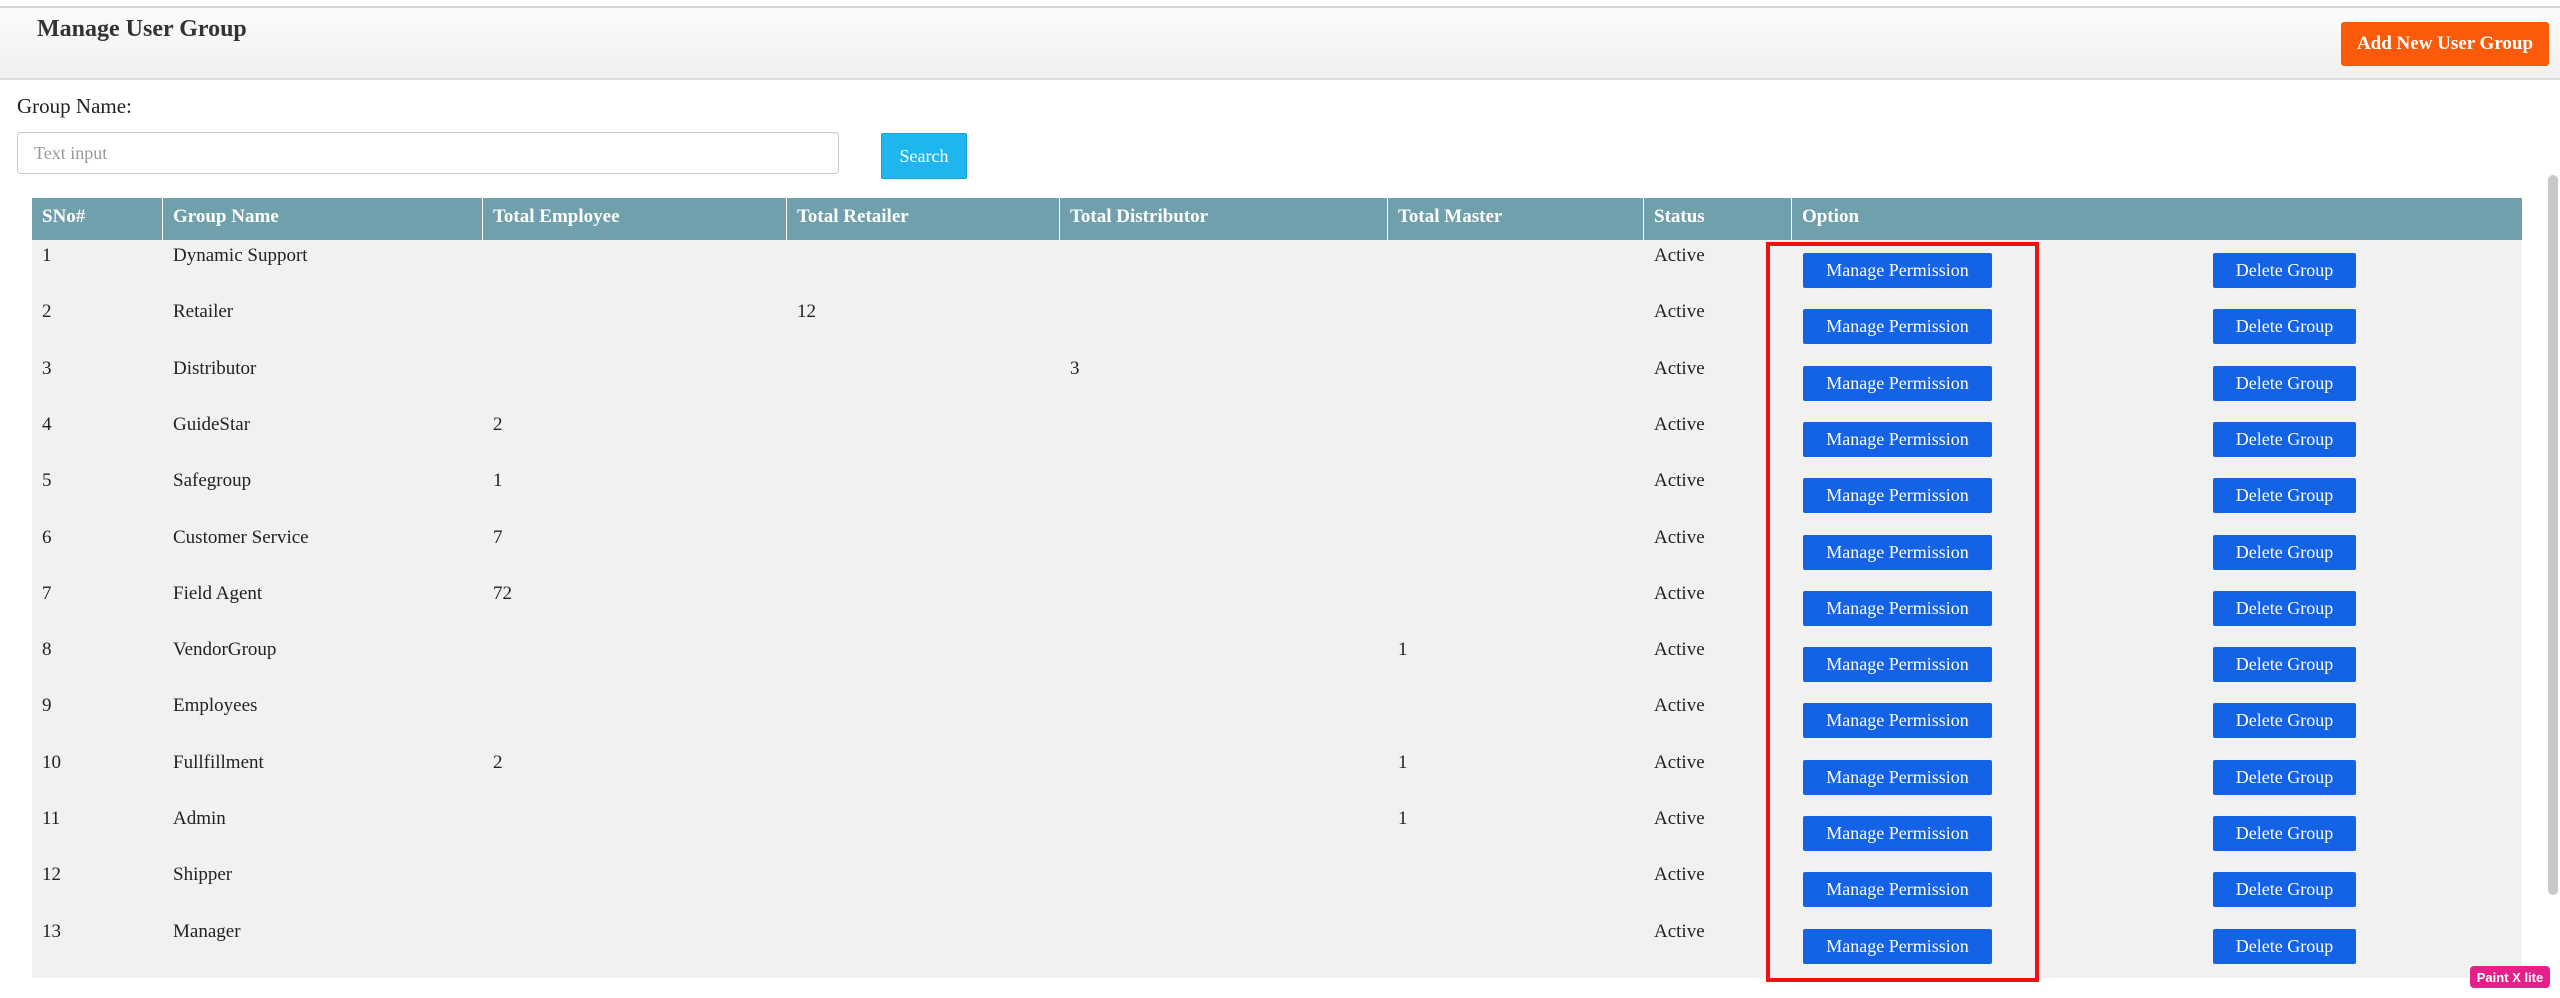  What do you see at coordinates (47, 537) in the screenshot?
I see `cell-sno: 6` at bounding box center [47, 537].